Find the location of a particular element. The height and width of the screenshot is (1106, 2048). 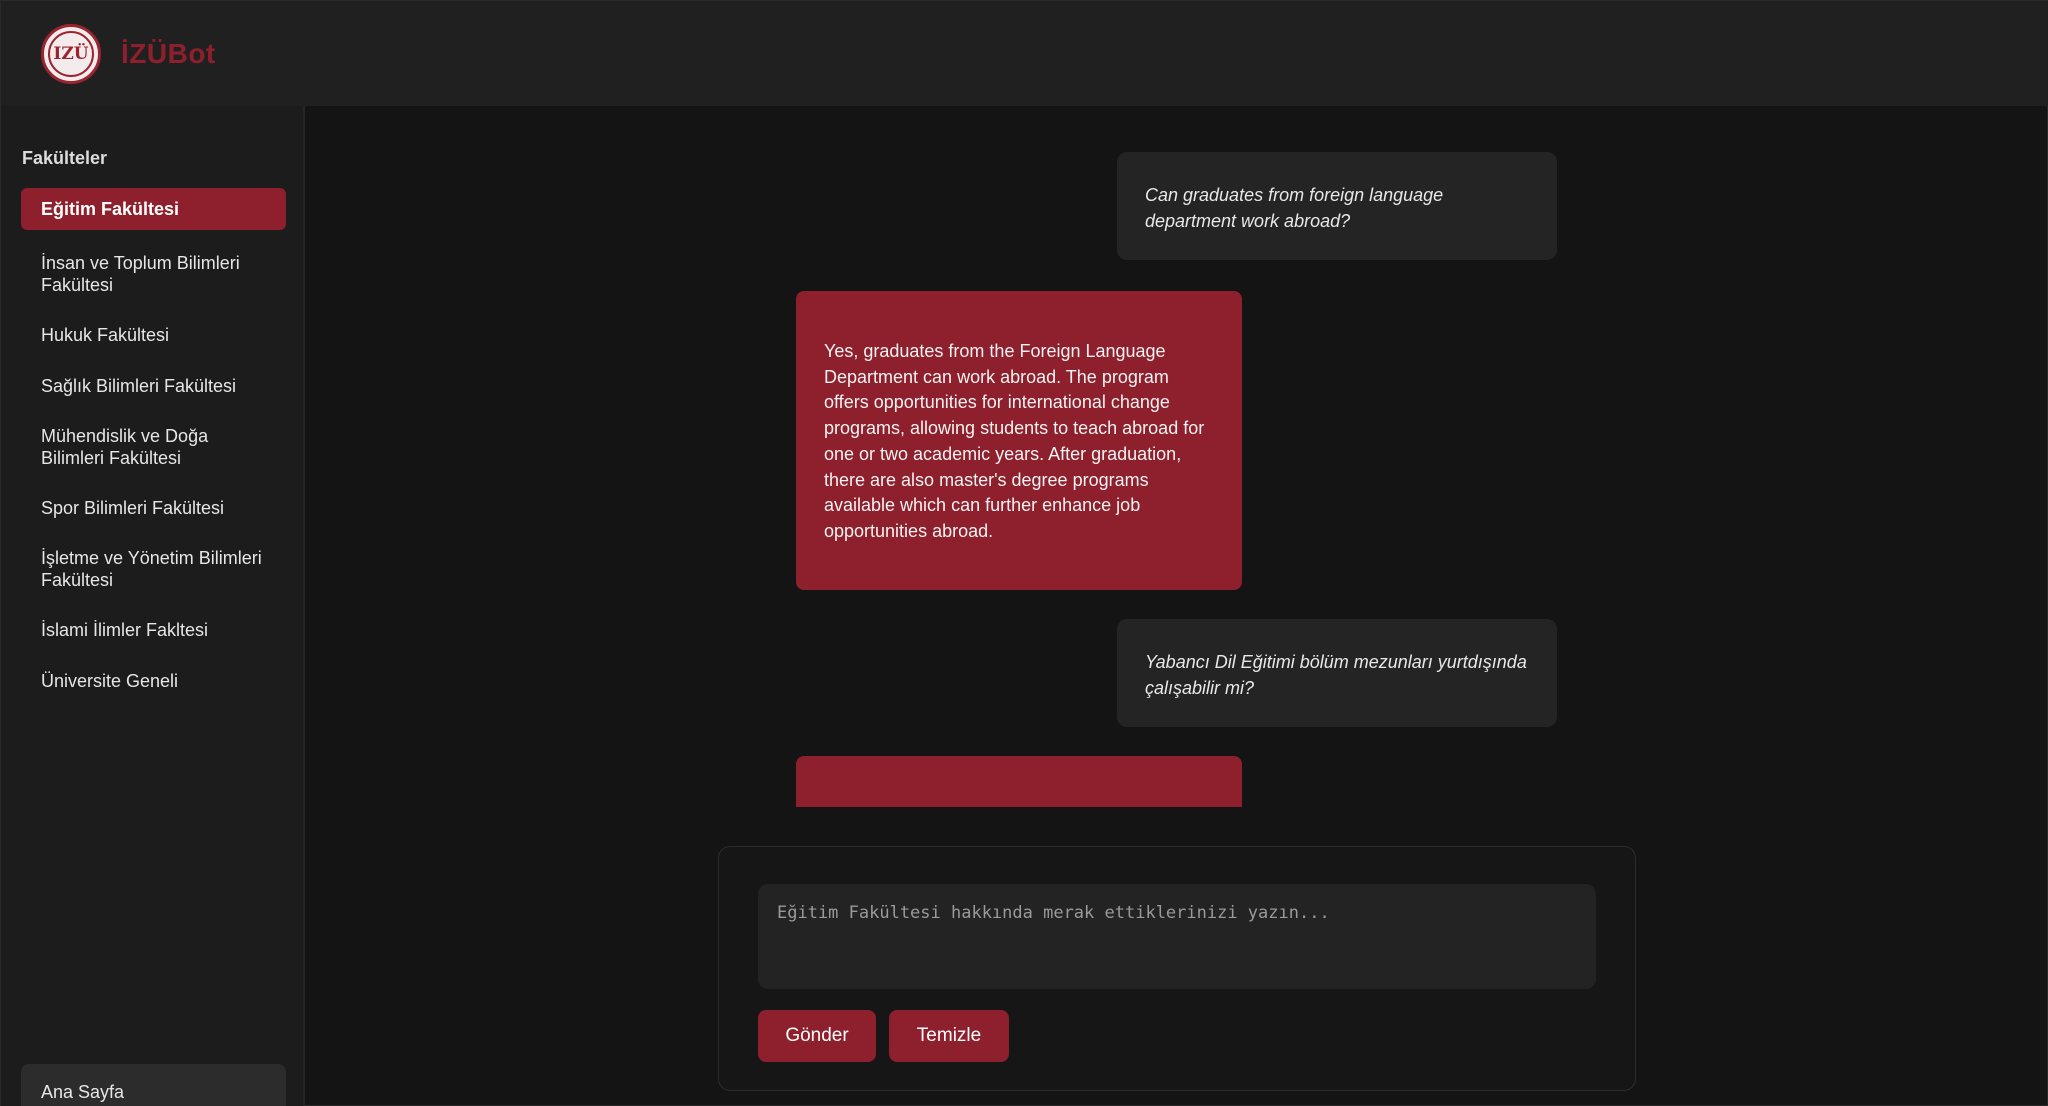

sidebar-item-muhendislik: Mühendislik ve Doğa Bilimleri Fakültesi is located at coordinates (153, 447).